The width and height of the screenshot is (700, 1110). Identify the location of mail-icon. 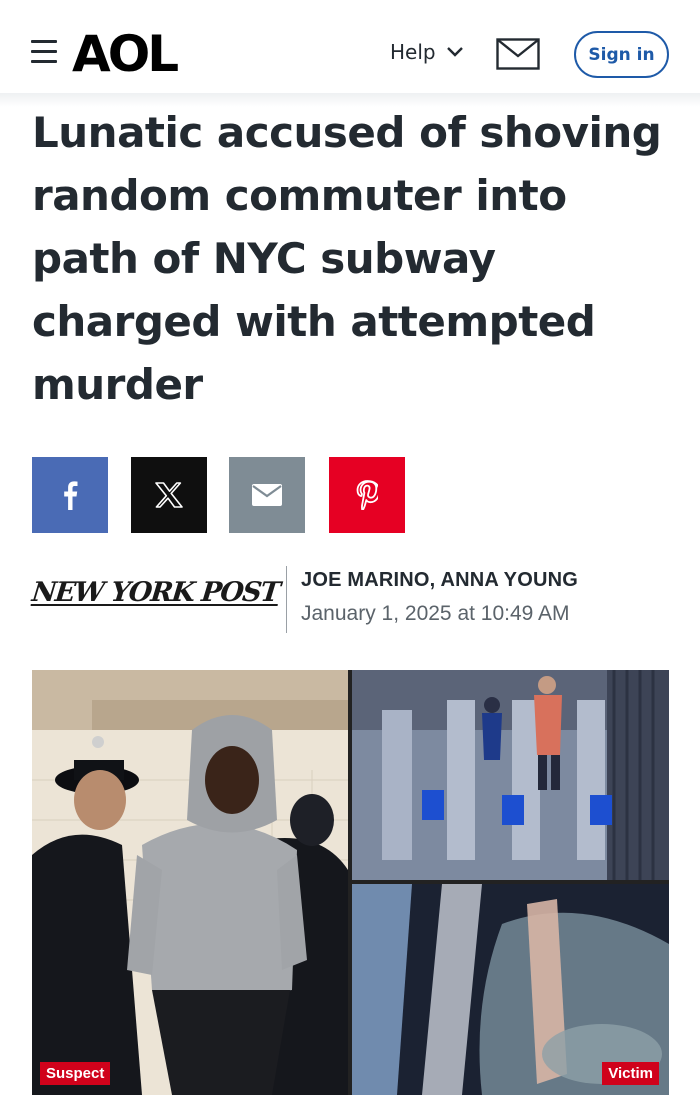
(518, 54).